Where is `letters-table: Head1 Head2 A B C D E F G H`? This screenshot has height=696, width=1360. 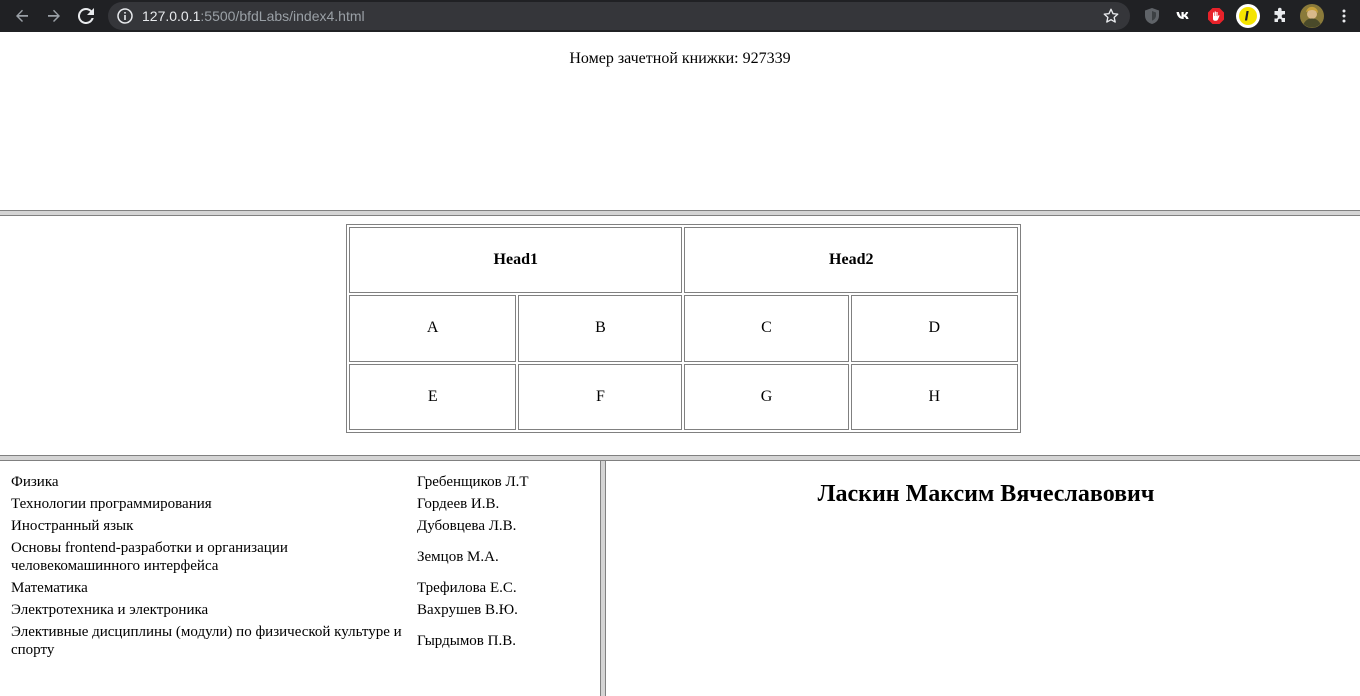 letters-table: Head1 Head2 A B C D E F G H is located at coordinates (683, 328).